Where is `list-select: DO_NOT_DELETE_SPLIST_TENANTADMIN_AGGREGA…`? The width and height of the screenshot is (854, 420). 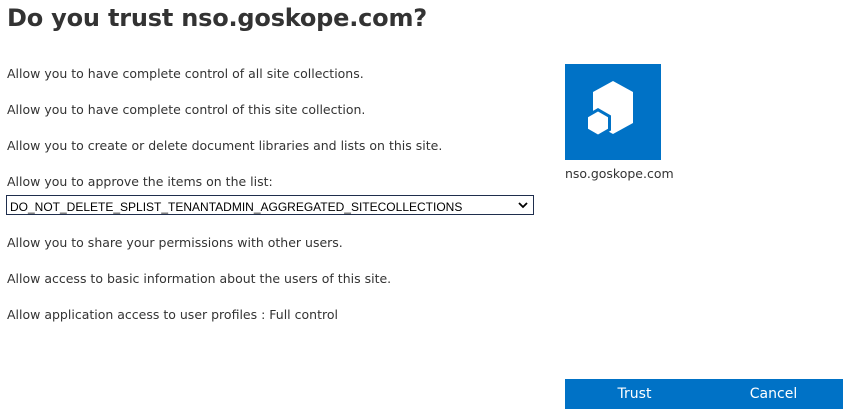 list-select: DO_NOT_DELETE_SPLIST_TENANTADMIN_AGGREGA… is located at coordinates (270, 205).